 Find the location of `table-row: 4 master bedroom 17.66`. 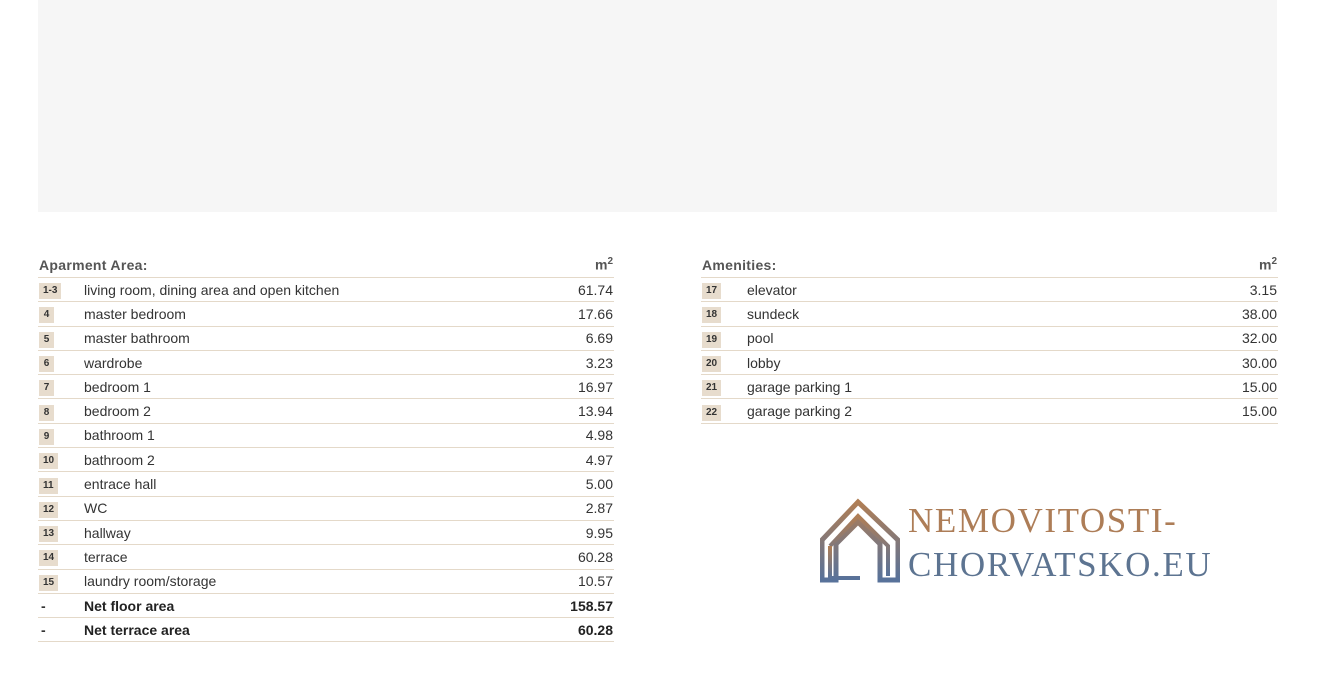

table-row: 4 master bedroom 17.66 is located at coordinates (326, 314).